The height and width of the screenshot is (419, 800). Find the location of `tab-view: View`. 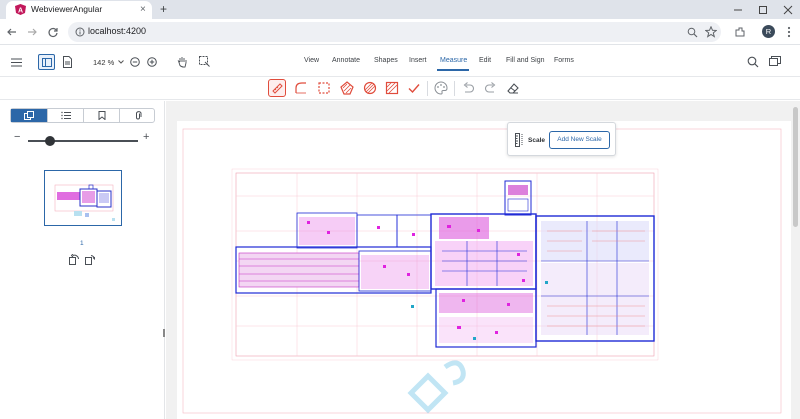

tab-view: View is located at coordinates (311, 60).